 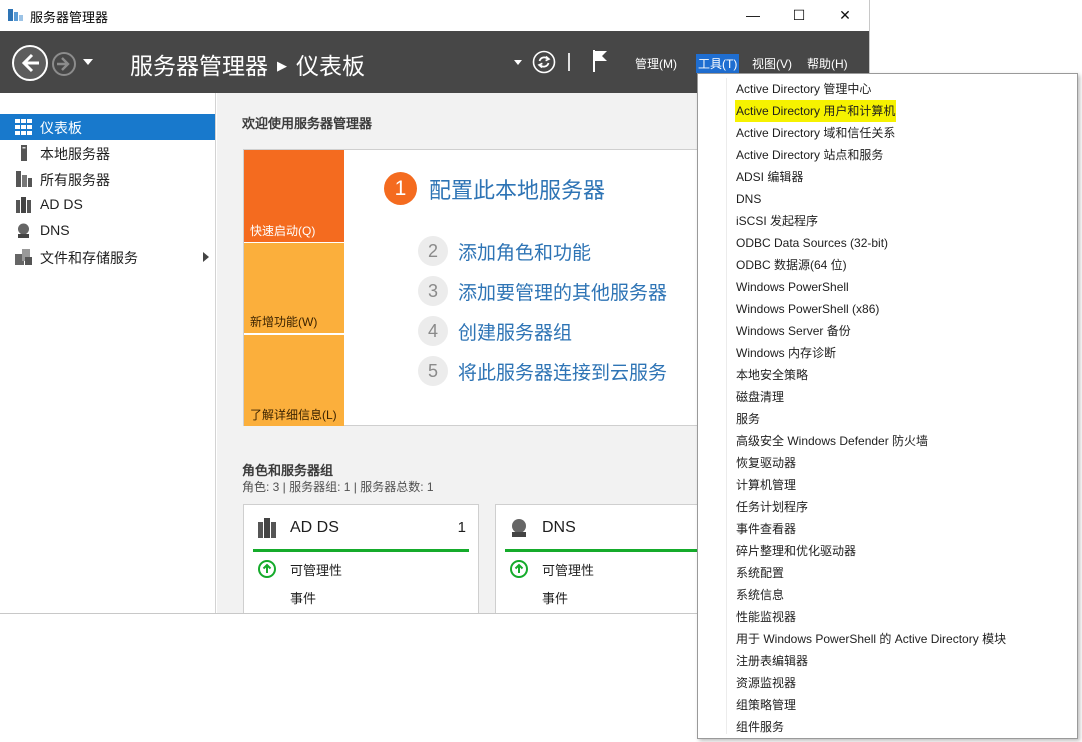 What do you see at coordinates (433, 251) in the screenshot?
I see `step-number: 2` at bounding box center [433, 251].